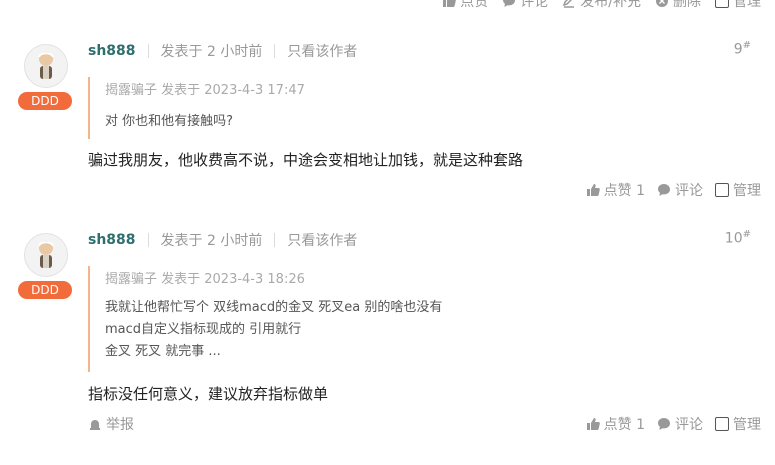  What do you see at coordinates (610, 5) in the screenshot?
I see `publish-supplement-label: 发布/补充` at bounding box center [610, 5].